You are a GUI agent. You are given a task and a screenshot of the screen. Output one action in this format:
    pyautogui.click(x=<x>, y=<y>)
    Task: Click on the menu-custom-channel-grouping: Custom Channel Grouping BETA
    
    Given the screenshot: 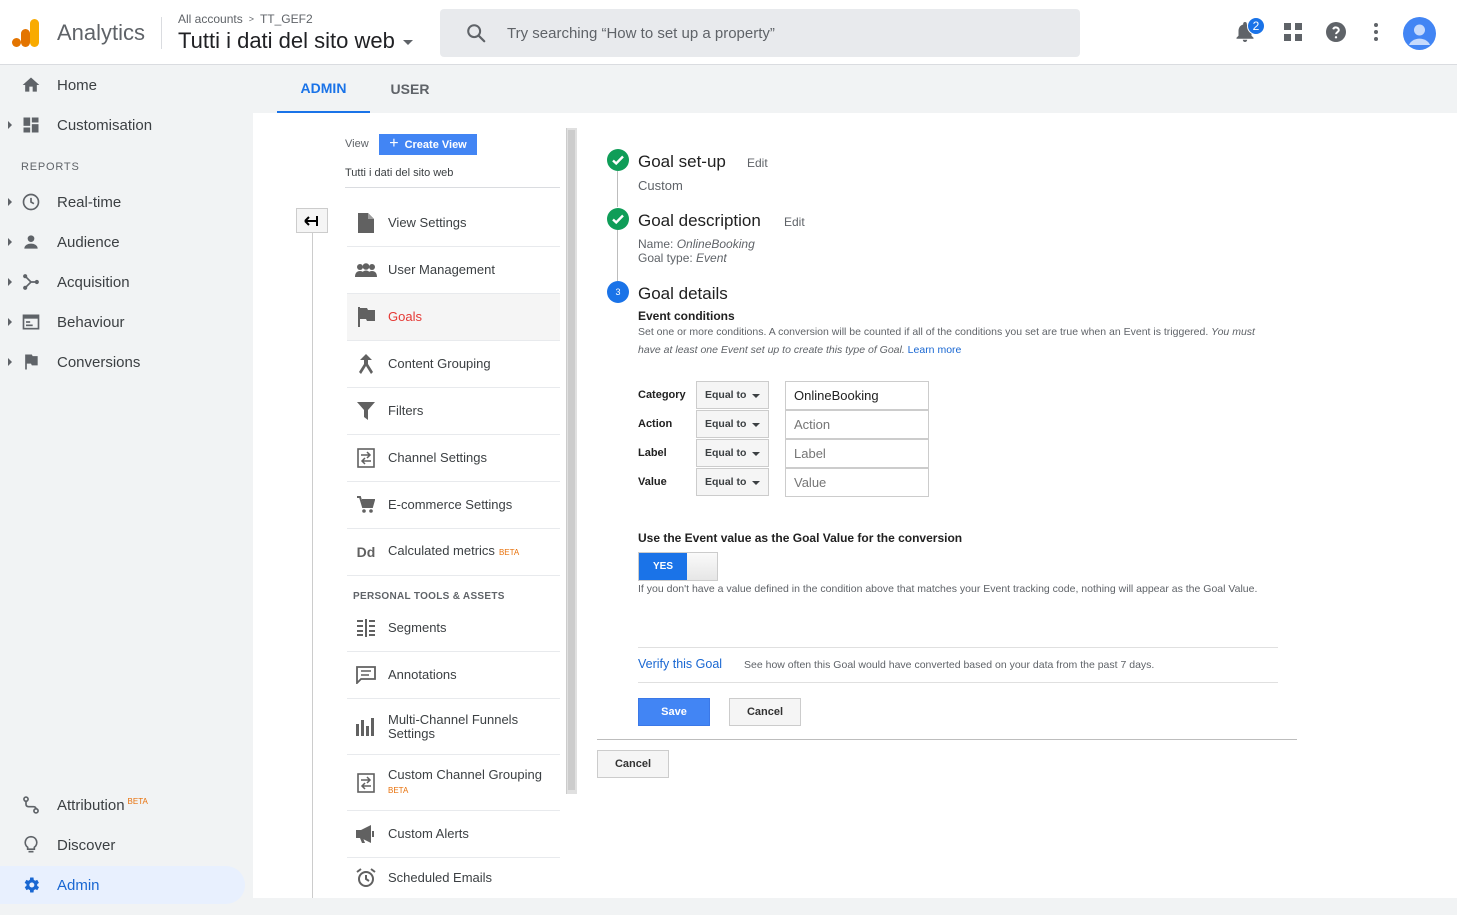 What is the action you would take?
    pyautogui.click(x=453, y=783)
    